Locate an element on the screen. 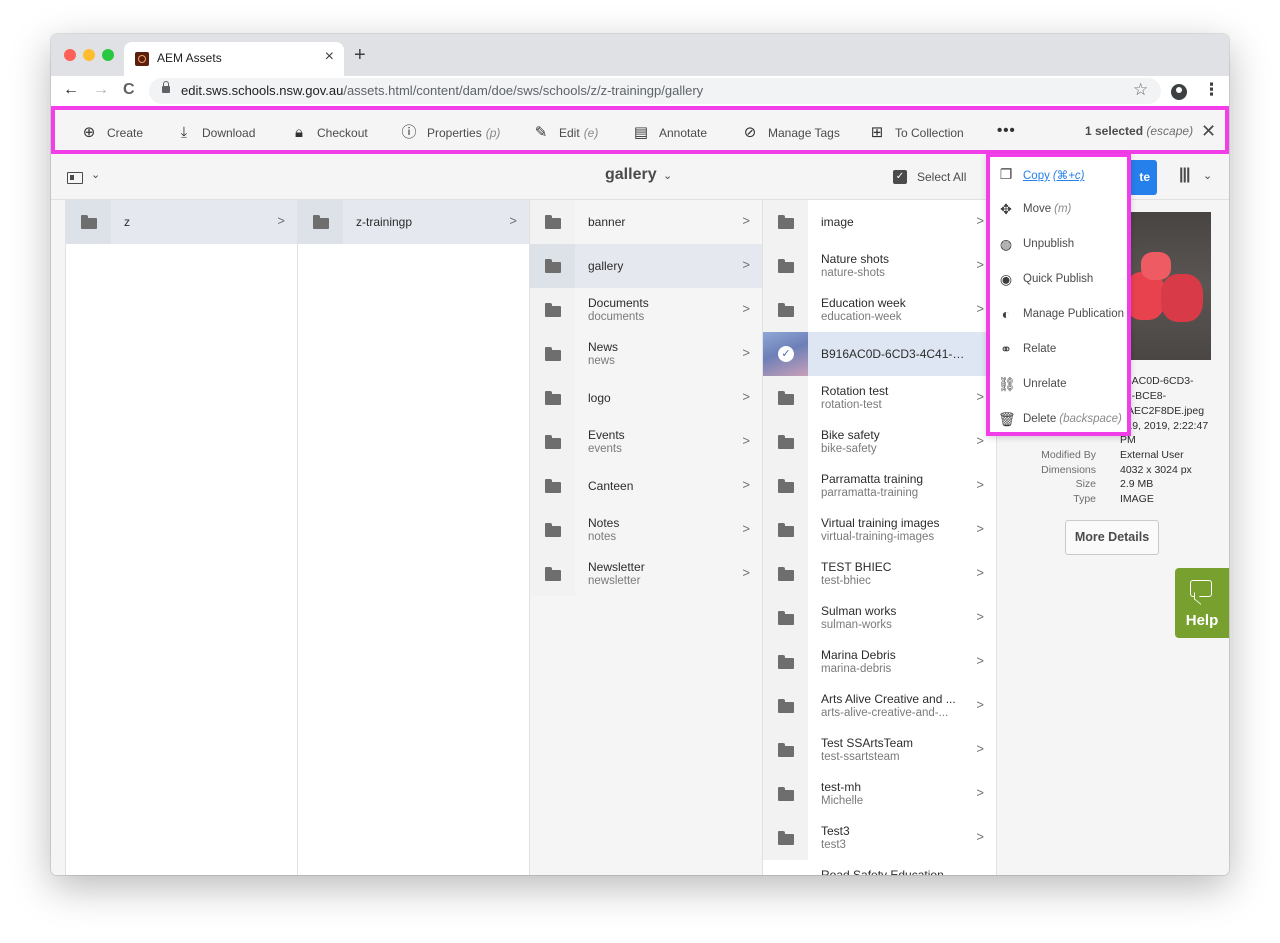 Image resolution: width=1280 pixels, height=943 pixels. list-item: TEST BHIEC test-bhiec > is located at coordinates (879, 574).